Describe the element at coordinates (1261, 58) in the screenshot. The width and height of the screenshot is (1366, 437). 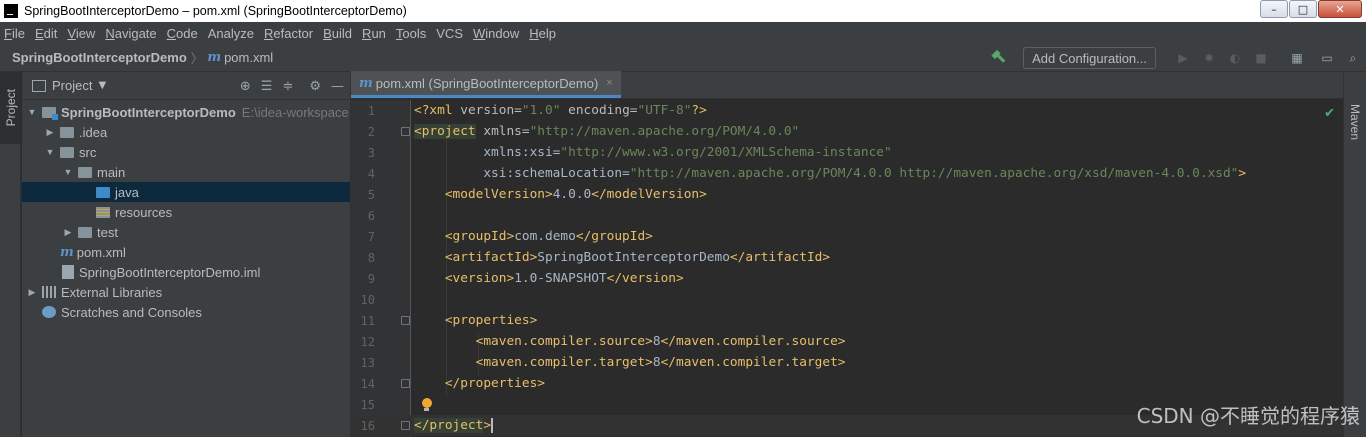
I see `stop-icon: ■` at that location.